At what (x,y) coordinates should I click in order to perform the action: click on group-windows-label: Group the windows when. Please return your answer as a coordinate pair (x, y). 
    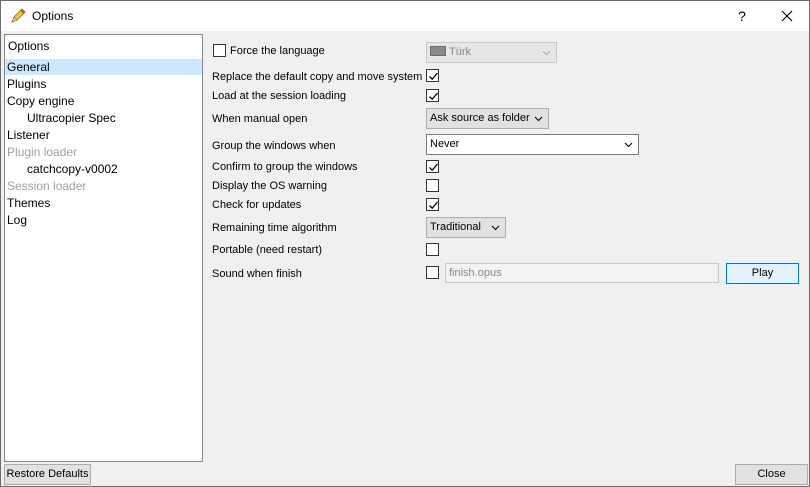
    Looking at the image, I should click on (274, 146).